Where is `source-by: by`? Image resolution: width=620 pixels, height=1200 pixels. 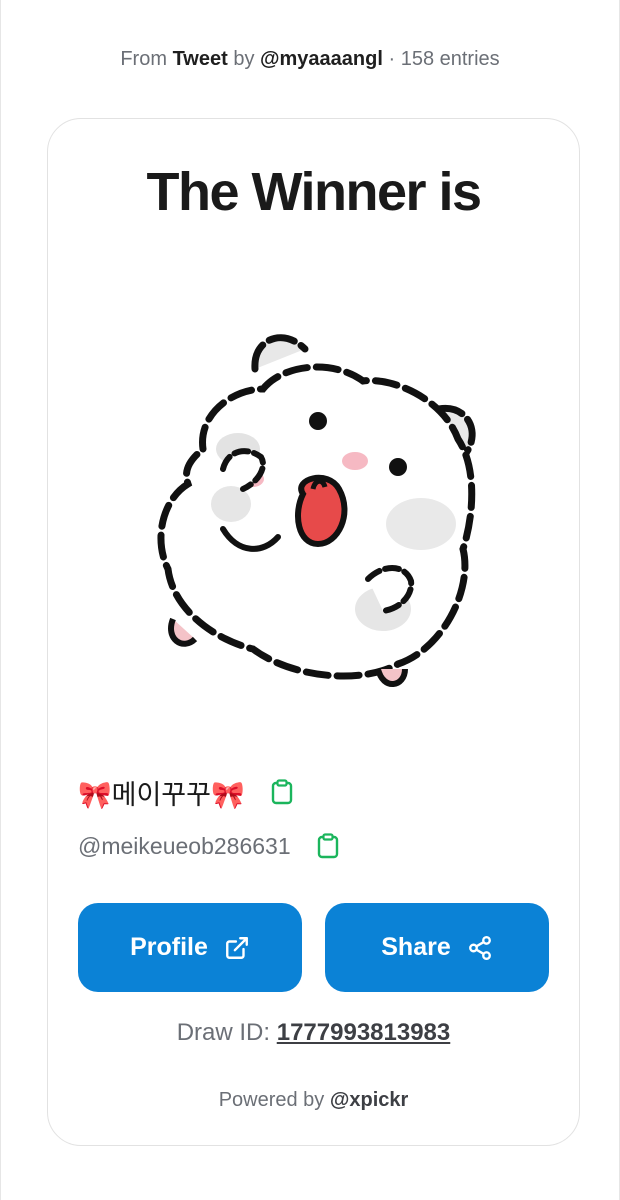 source-by: by is located at coordinates (244, 59).